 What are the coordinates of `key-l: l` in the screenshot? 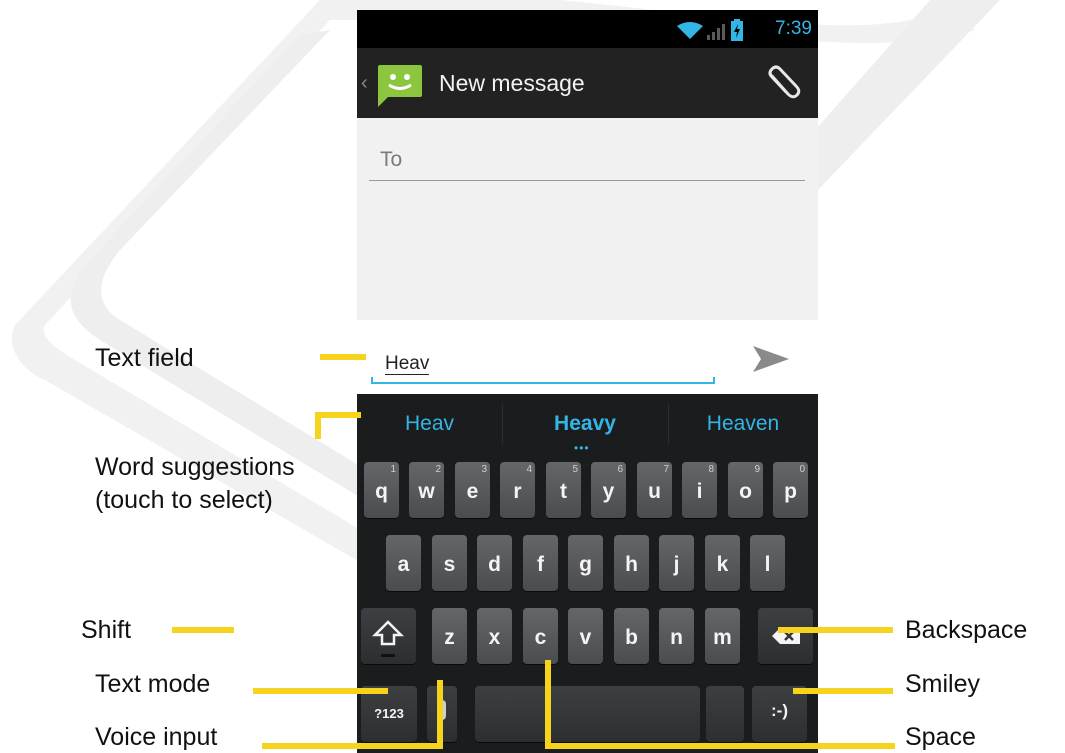 It's located at (767, 563).